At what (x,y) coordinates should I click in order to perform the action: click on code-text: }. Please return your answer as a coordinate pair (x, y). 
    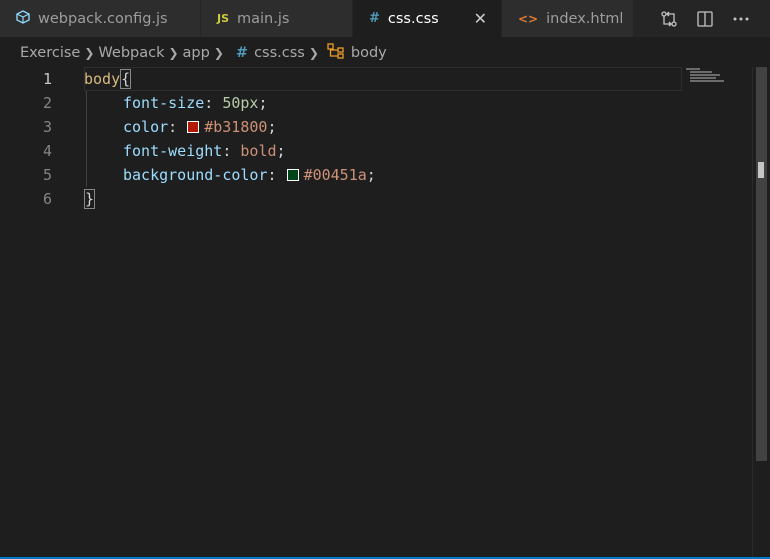
    Looking at the image, I should click on (90, 199).